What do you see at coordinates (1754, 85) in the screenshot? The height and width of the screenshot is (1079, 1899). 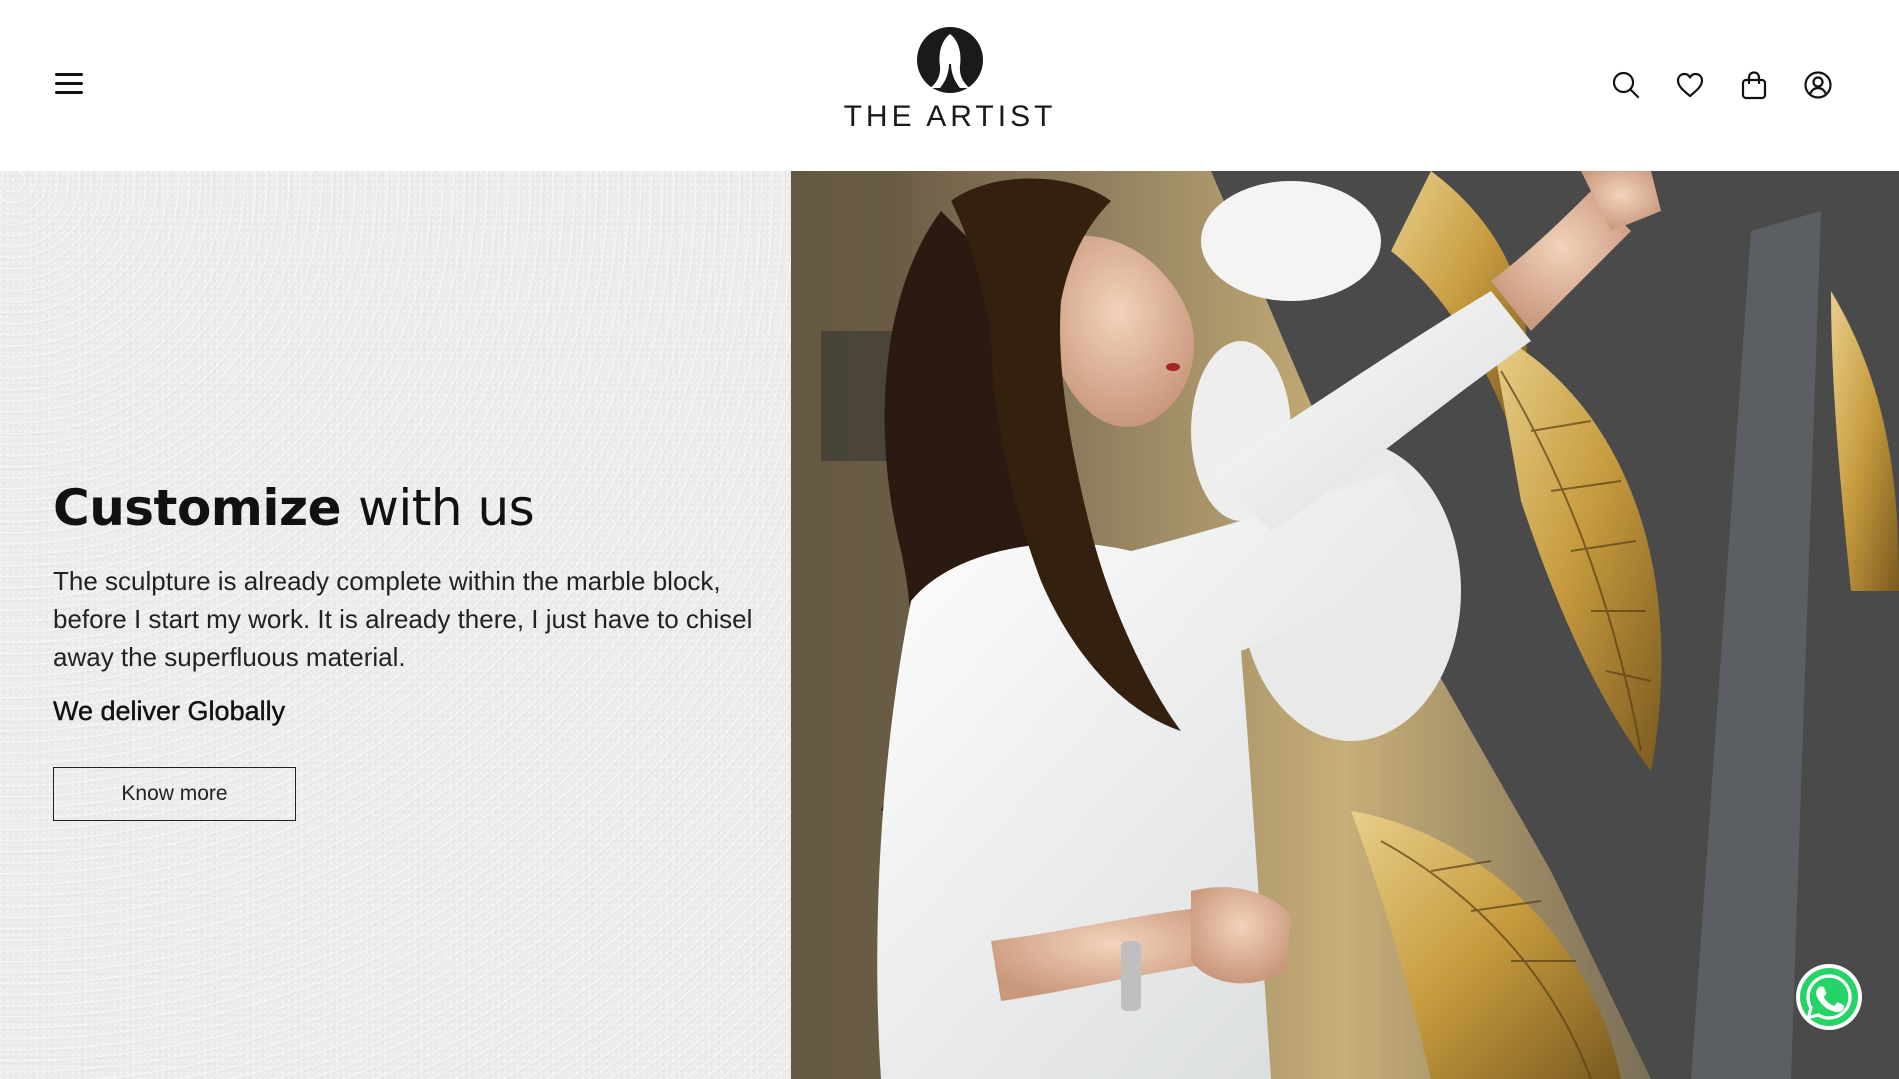 I see `shopping-bag-icon` at bounding box center [1754, 85].